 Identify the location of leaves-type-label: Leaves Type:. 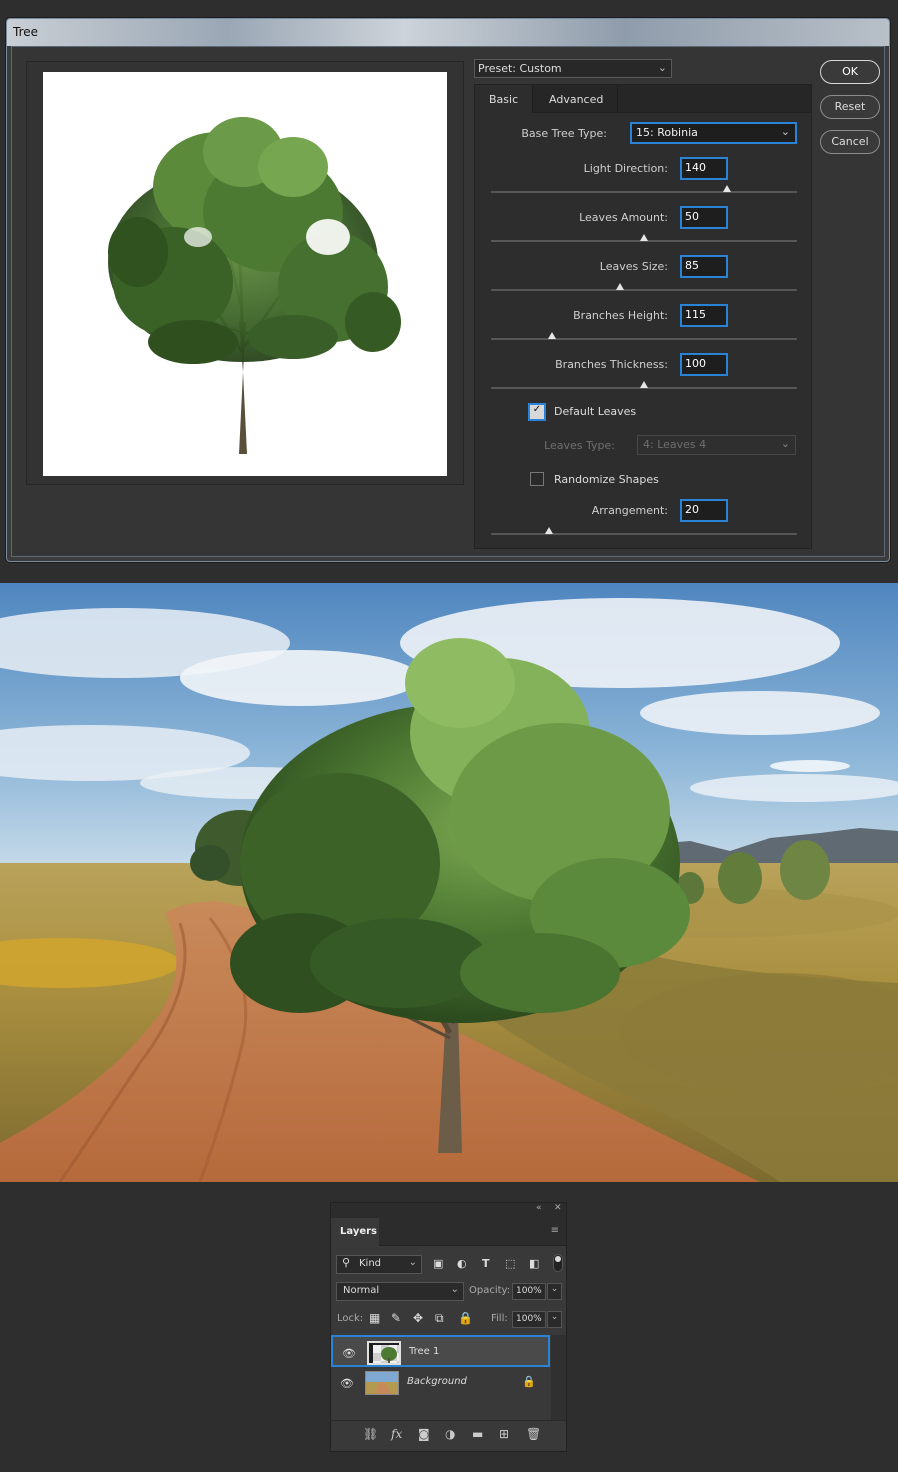
(579, 445).